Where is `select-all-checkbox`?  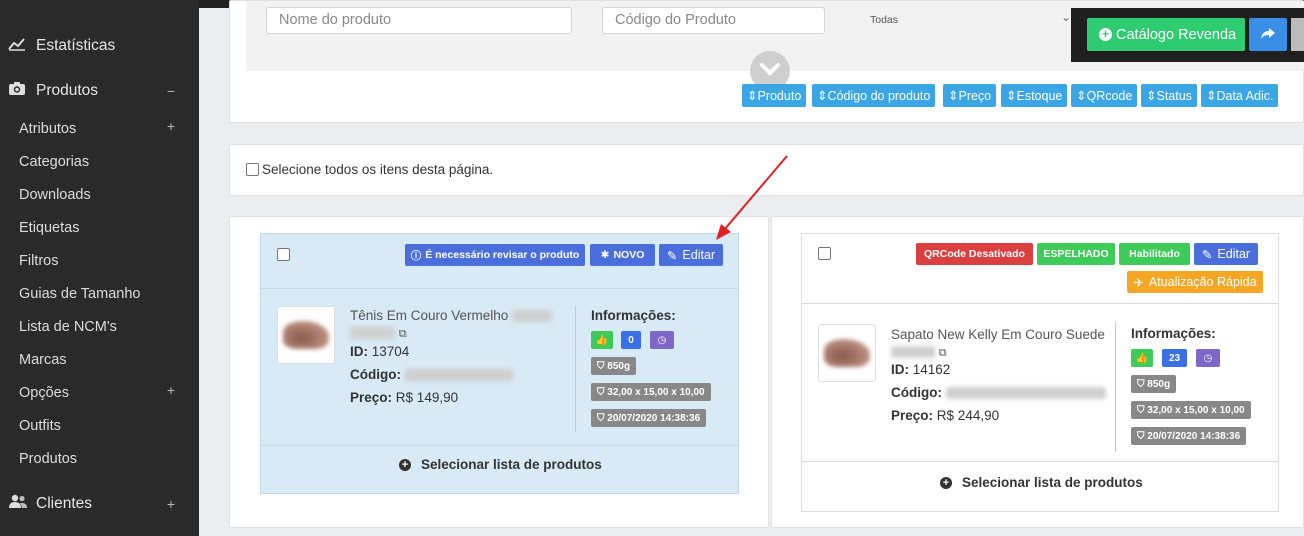 select-all-checkbox is located at coordinates (252, 169).